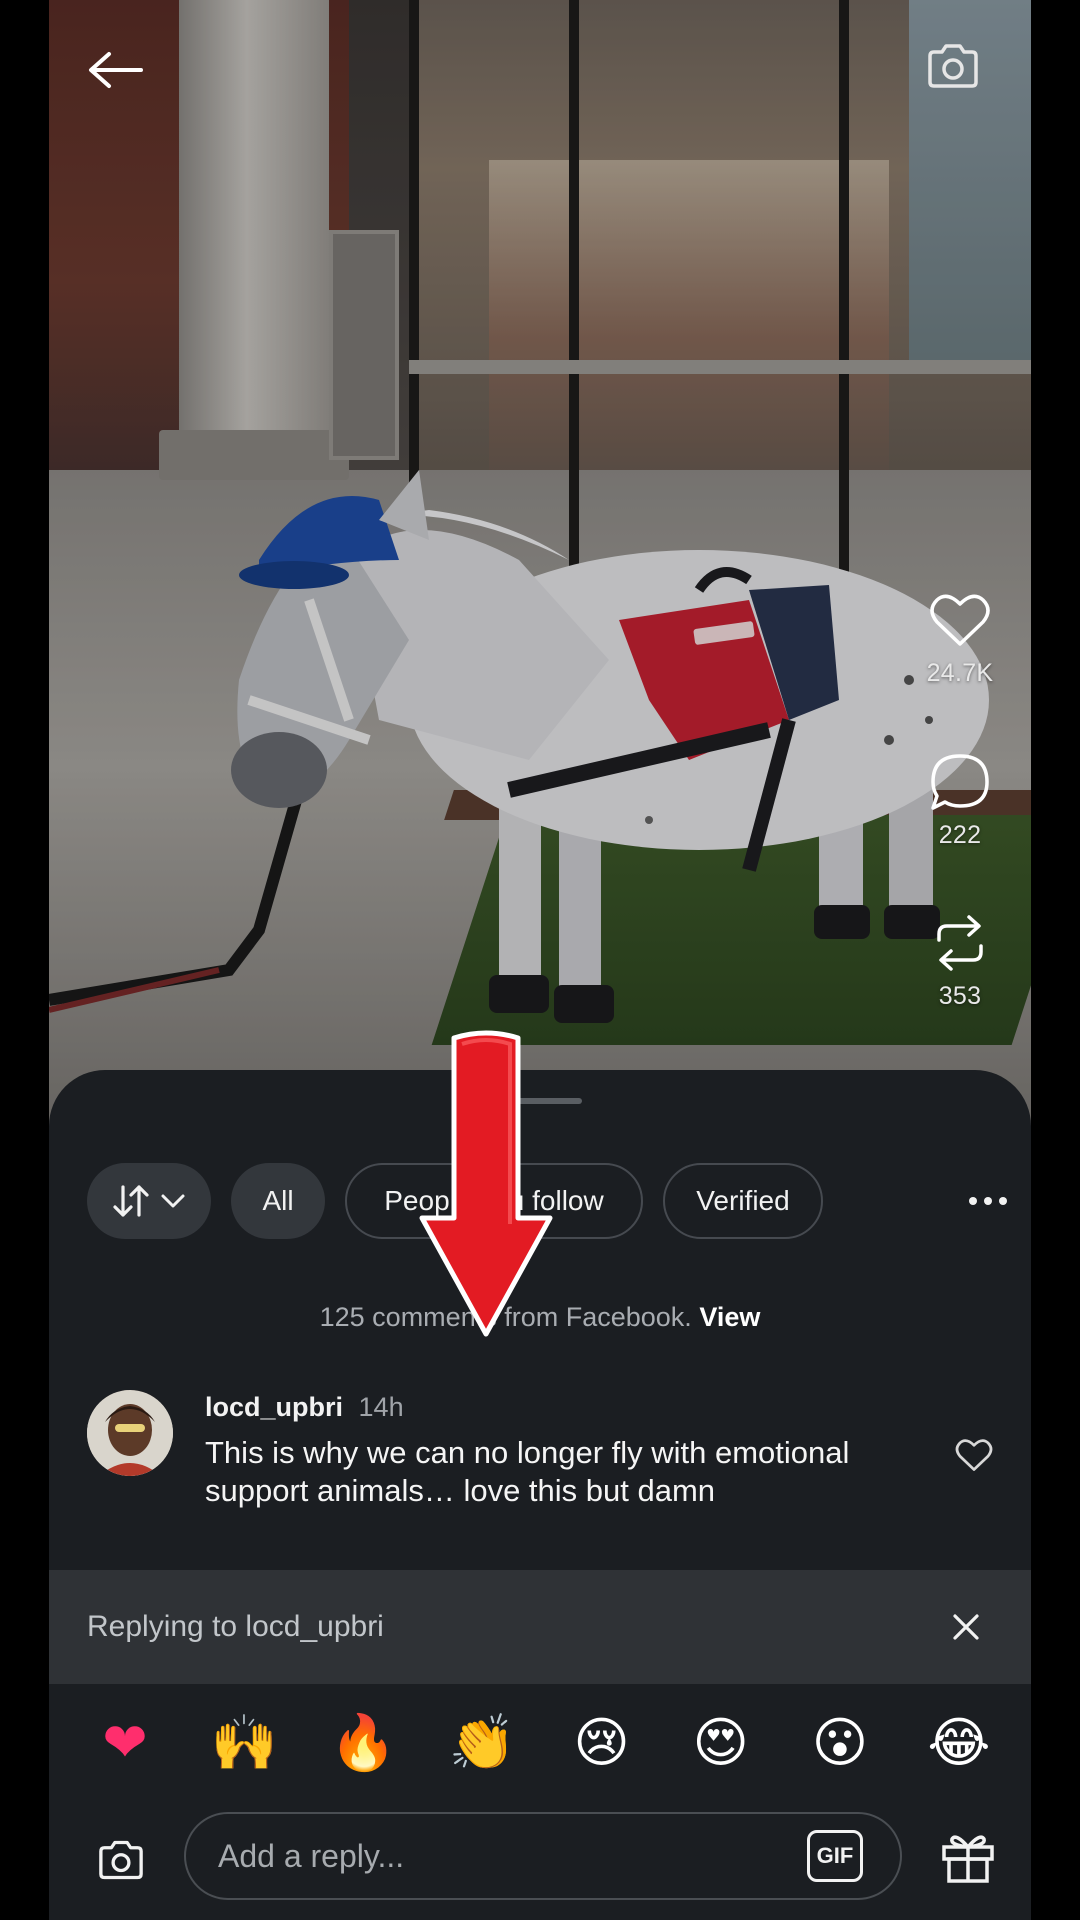  Describe the element at coordinates (721, 1743) in the screenshot. I see `emoji-heart-eyes: 😍` at that location.